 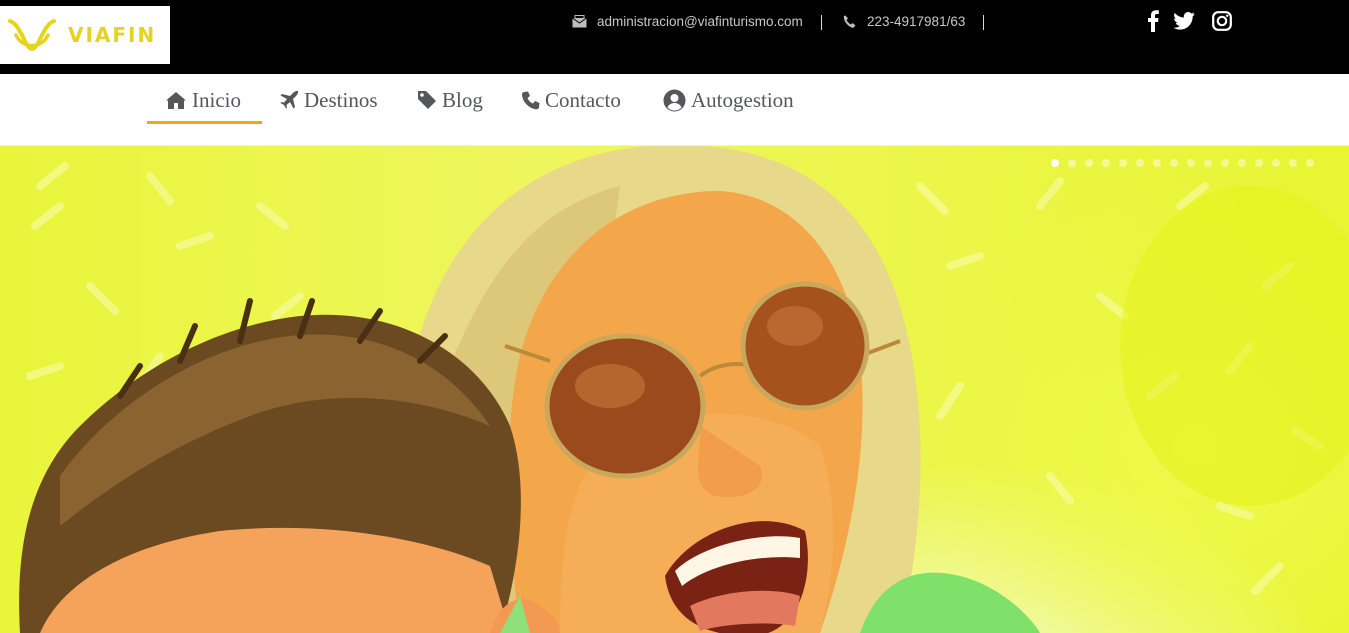 I want to click on nav-item-autogestion: Autogestion, so click(x=728, y=100).